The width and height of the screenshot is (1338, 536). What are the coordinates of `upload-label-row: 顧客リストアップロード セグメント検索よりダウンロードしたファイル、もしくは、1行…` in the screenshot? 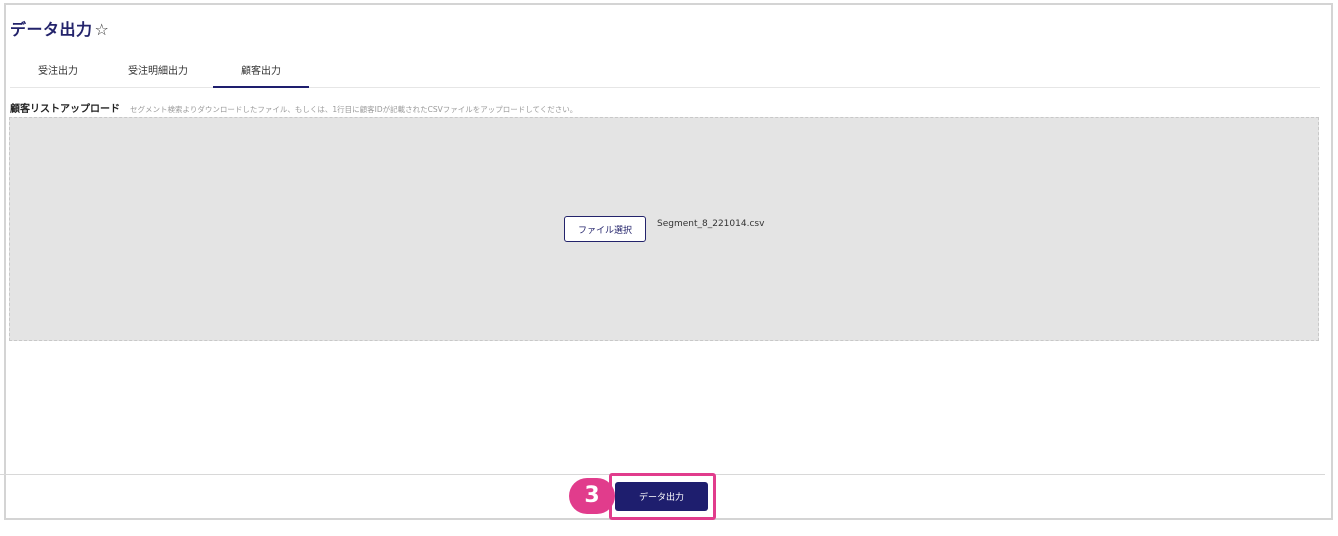 It's located at (293, 107).